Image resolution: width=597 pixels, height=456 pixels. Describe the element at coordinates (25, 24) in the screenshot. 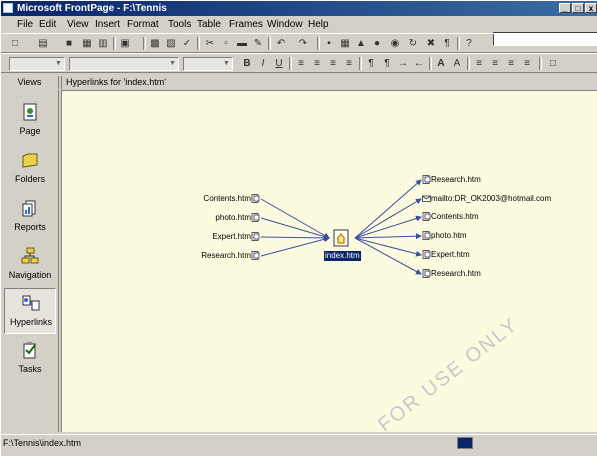

I see `menu-file: File` at that location.